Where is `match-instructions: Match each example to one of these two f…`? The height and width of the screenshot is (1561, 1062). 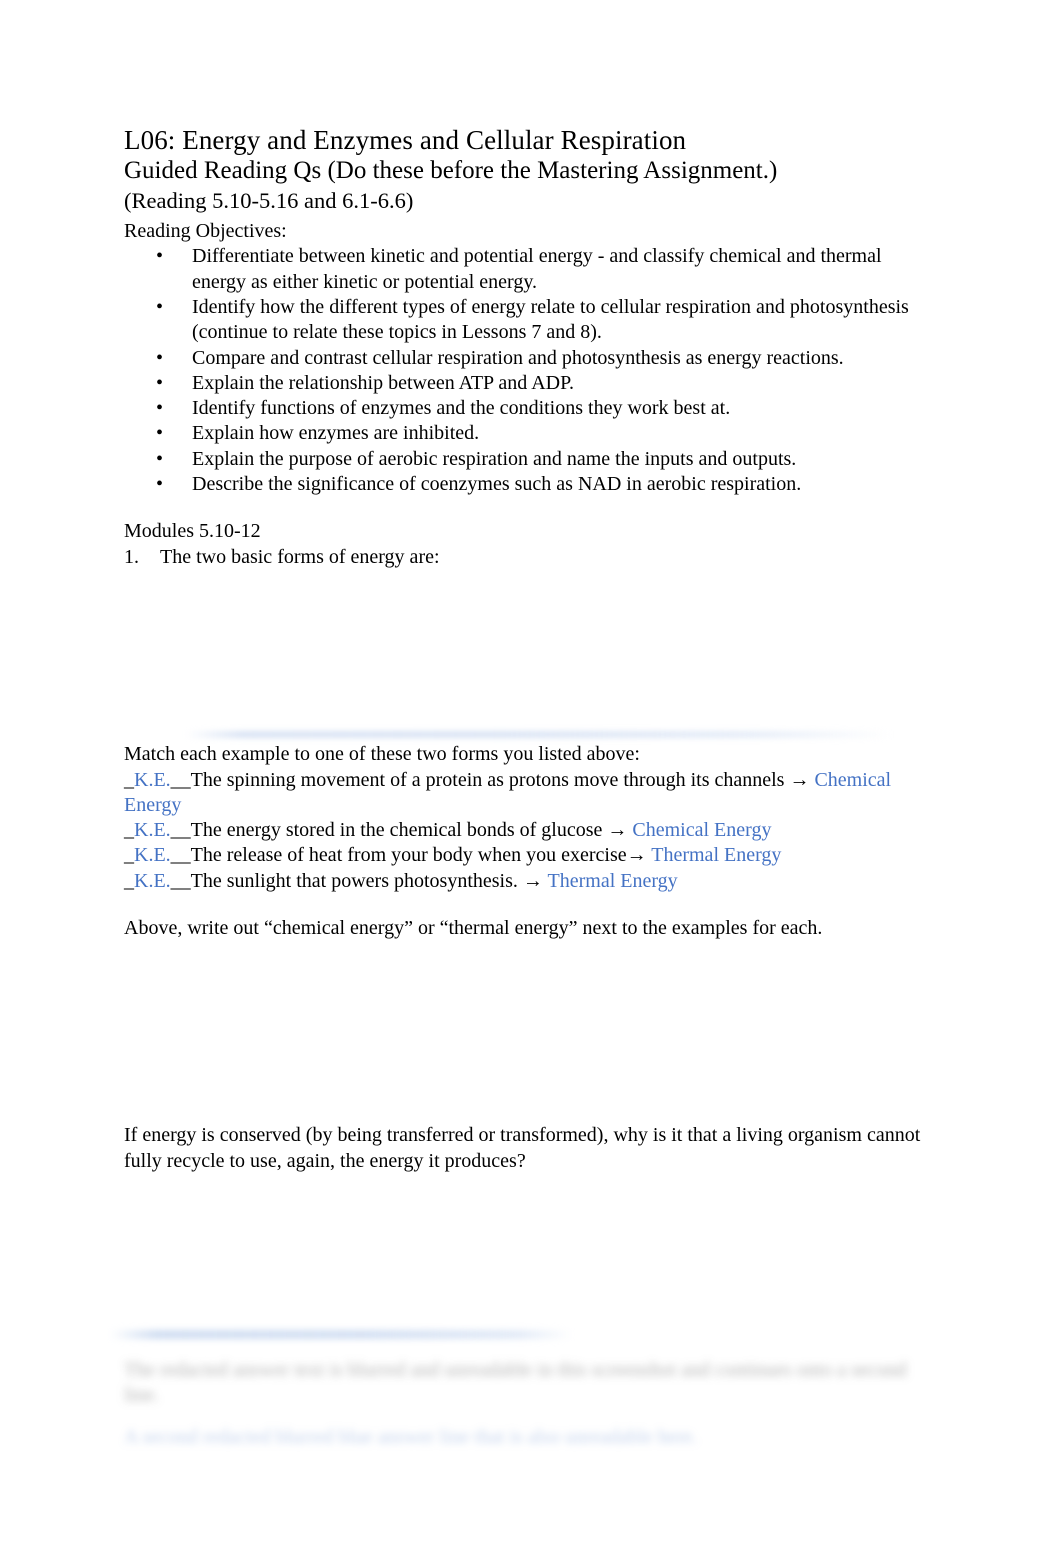 match-instructions: Match each example to one of these two f… is located at coordinates (382, 754).